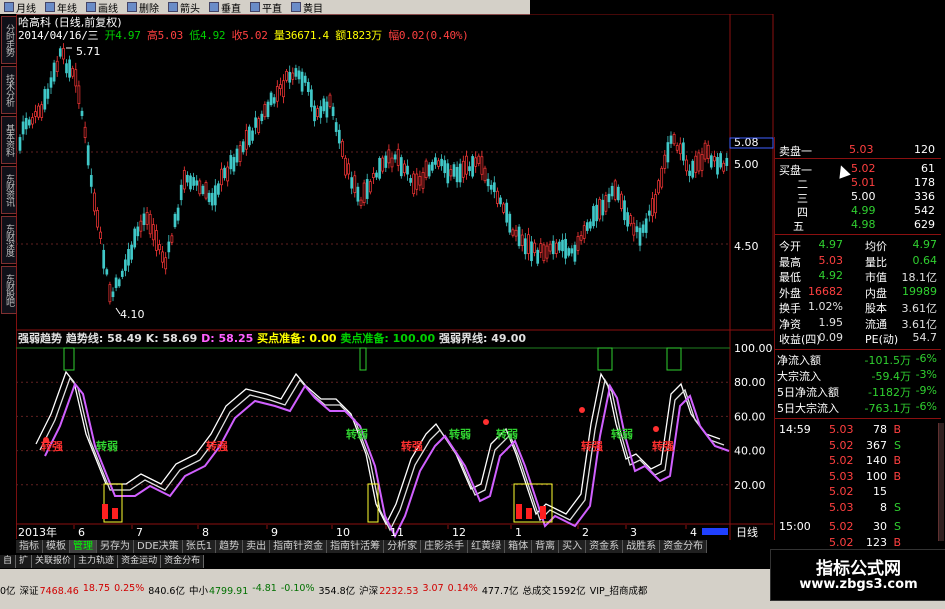 The image size is (945, 609). Describe the element at coordinates (858, 359) in the screenshot. I see `flow-row-0: 净流入额 -101.5万 -6%` at that location.